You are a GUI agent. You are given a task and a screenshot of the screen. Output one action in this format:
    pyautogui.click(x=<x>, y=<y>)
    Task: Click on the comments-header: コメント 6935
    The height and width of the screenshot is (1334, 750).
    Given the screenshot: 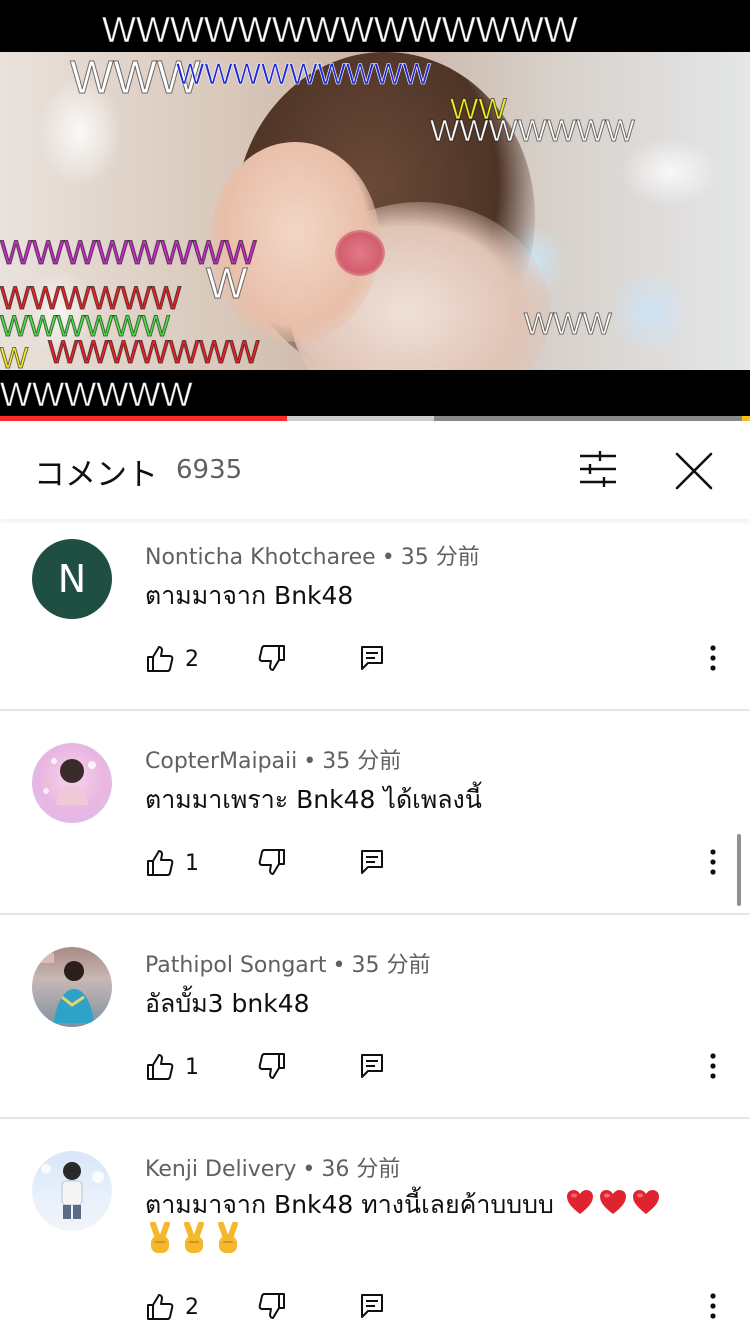 What is the action you would take?
    pyautogui.click(x=375, y=470)
    